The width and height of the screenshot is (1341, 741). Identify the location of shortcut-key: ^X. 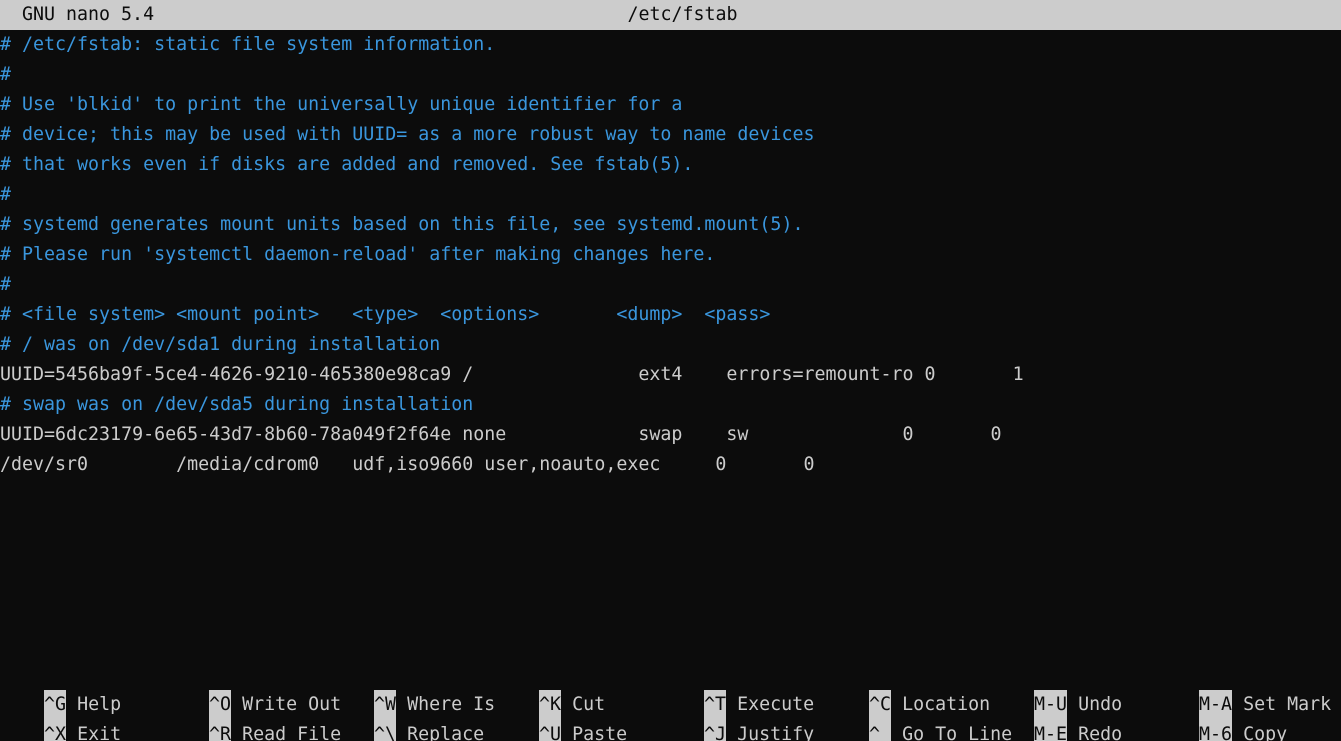
(55, 730).